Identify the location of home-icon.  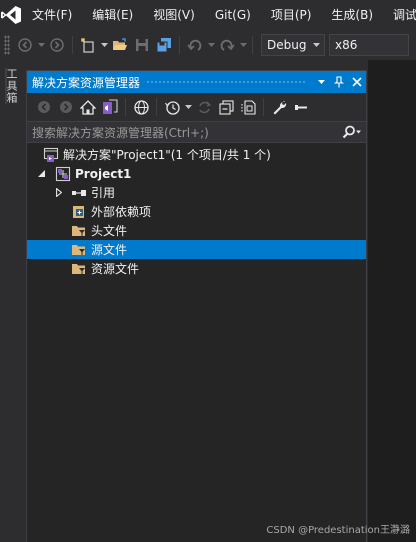
(88, 107).